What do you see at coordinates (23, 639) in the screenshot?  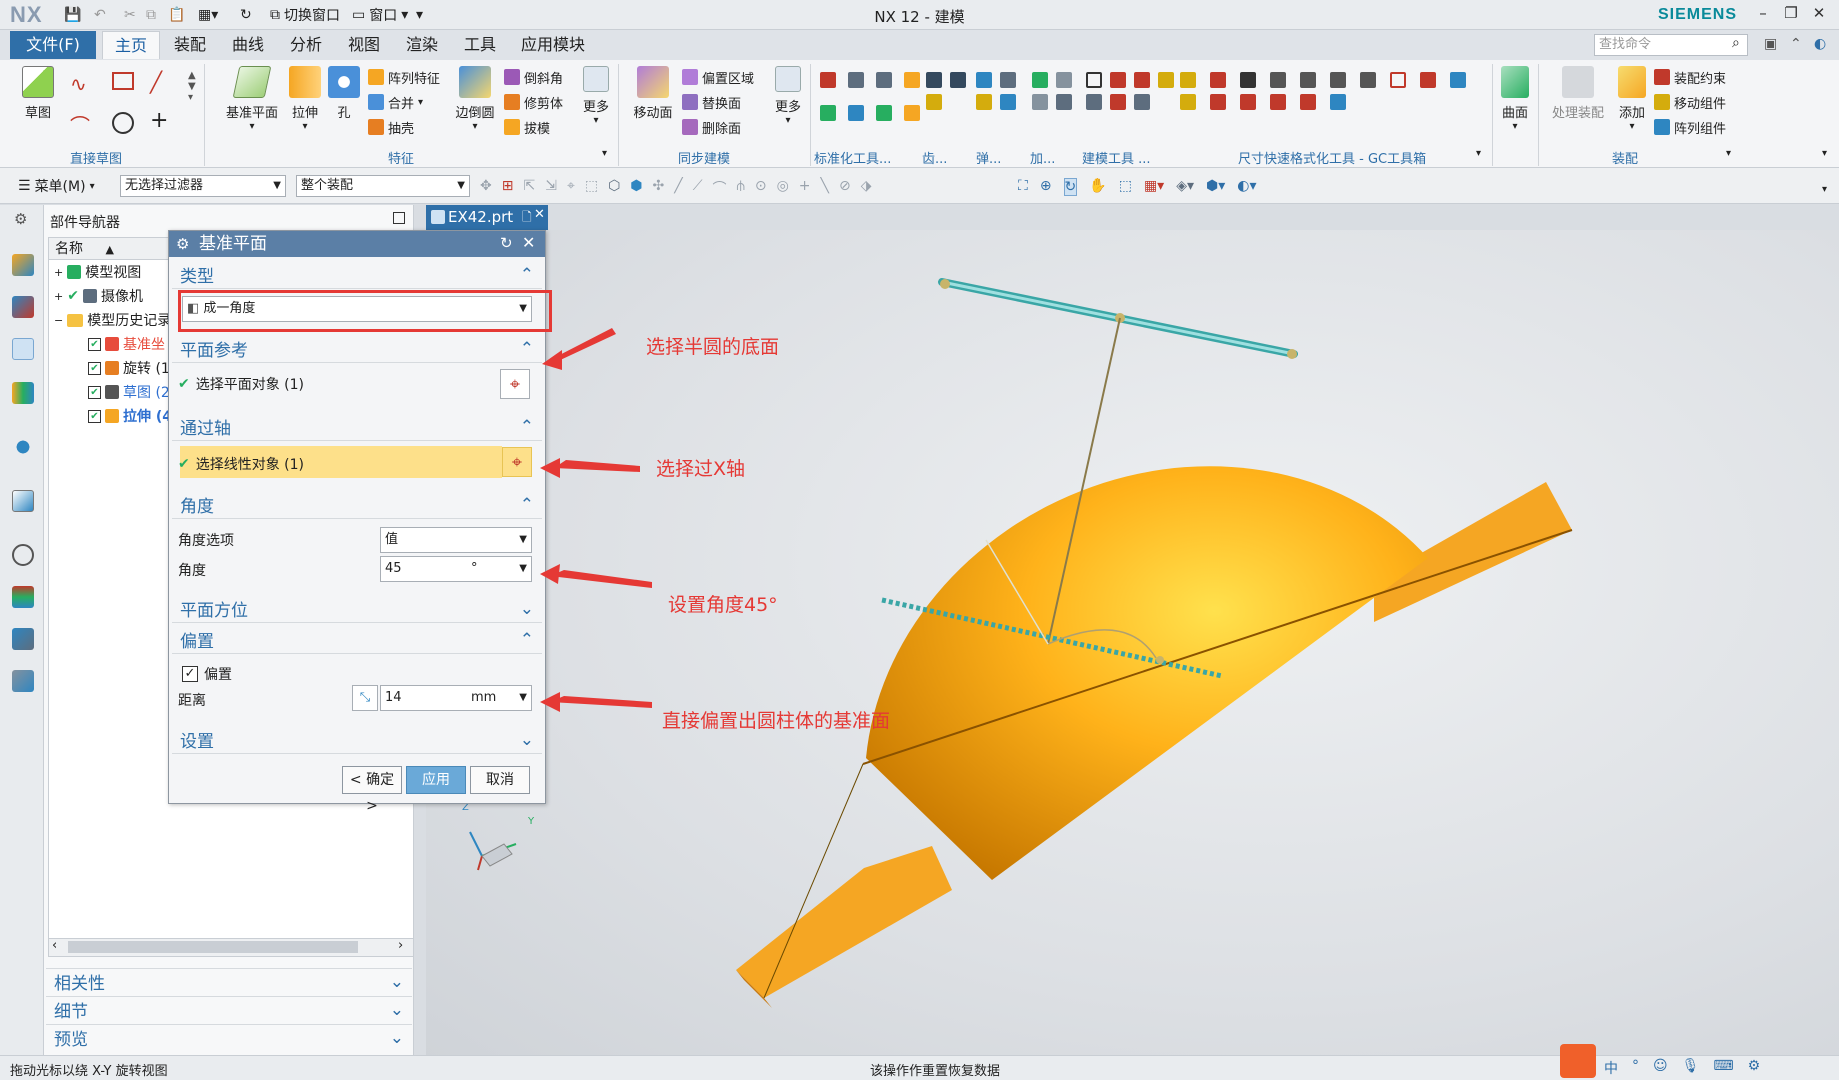 I see `roles-icon` at bounding box center [23, 639].